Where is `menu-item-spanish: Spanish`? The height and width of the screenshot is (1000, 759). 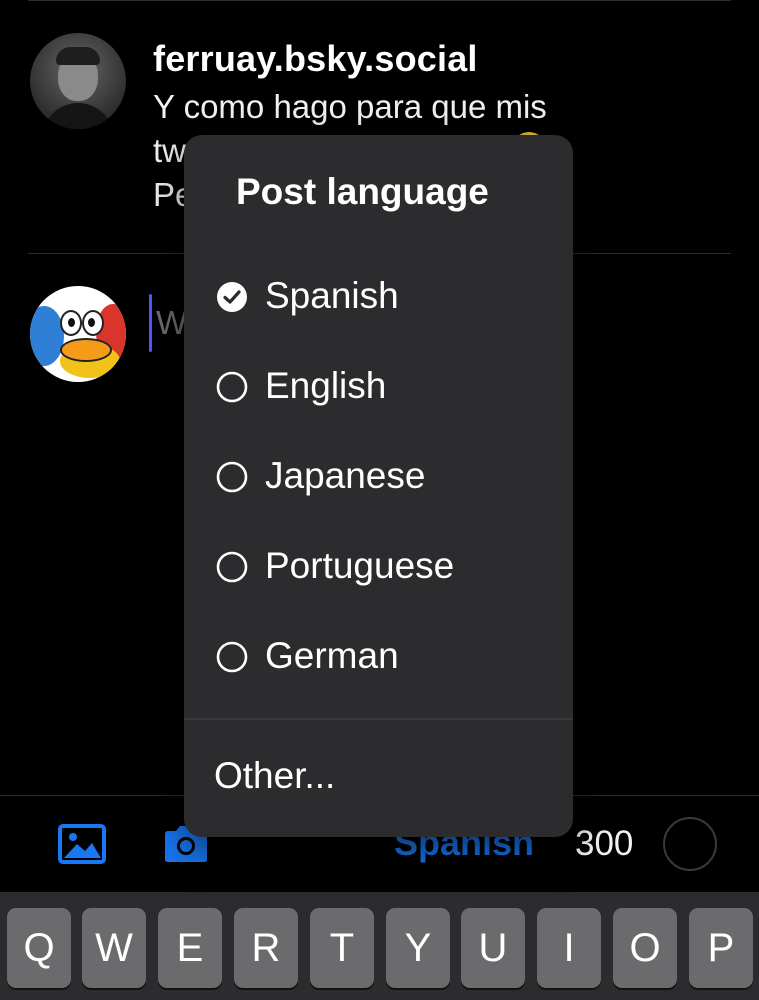 menu-item-spanish: Spanish is located at coordinates (378, 298).